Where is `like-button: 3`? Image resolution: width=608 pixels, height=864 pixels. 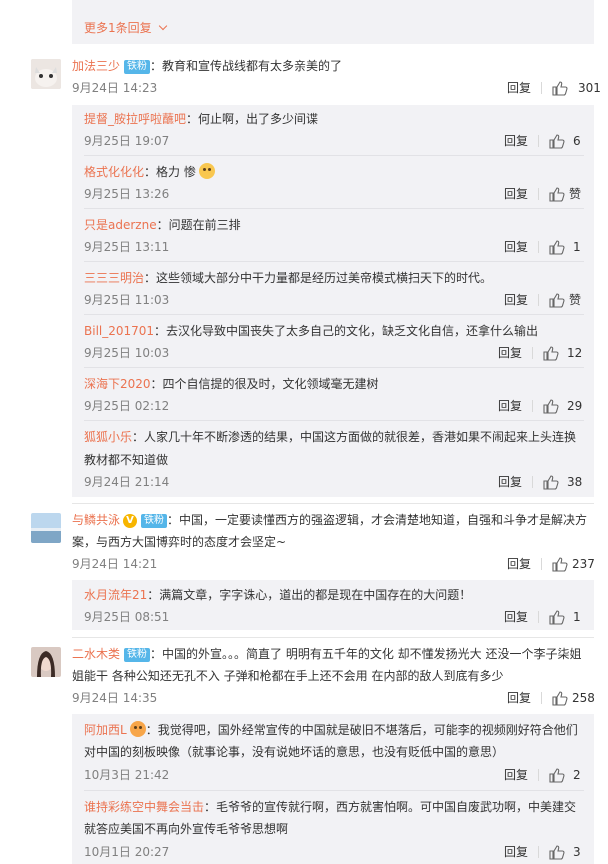 like-button: 3 is located at coordinates (566, 852).